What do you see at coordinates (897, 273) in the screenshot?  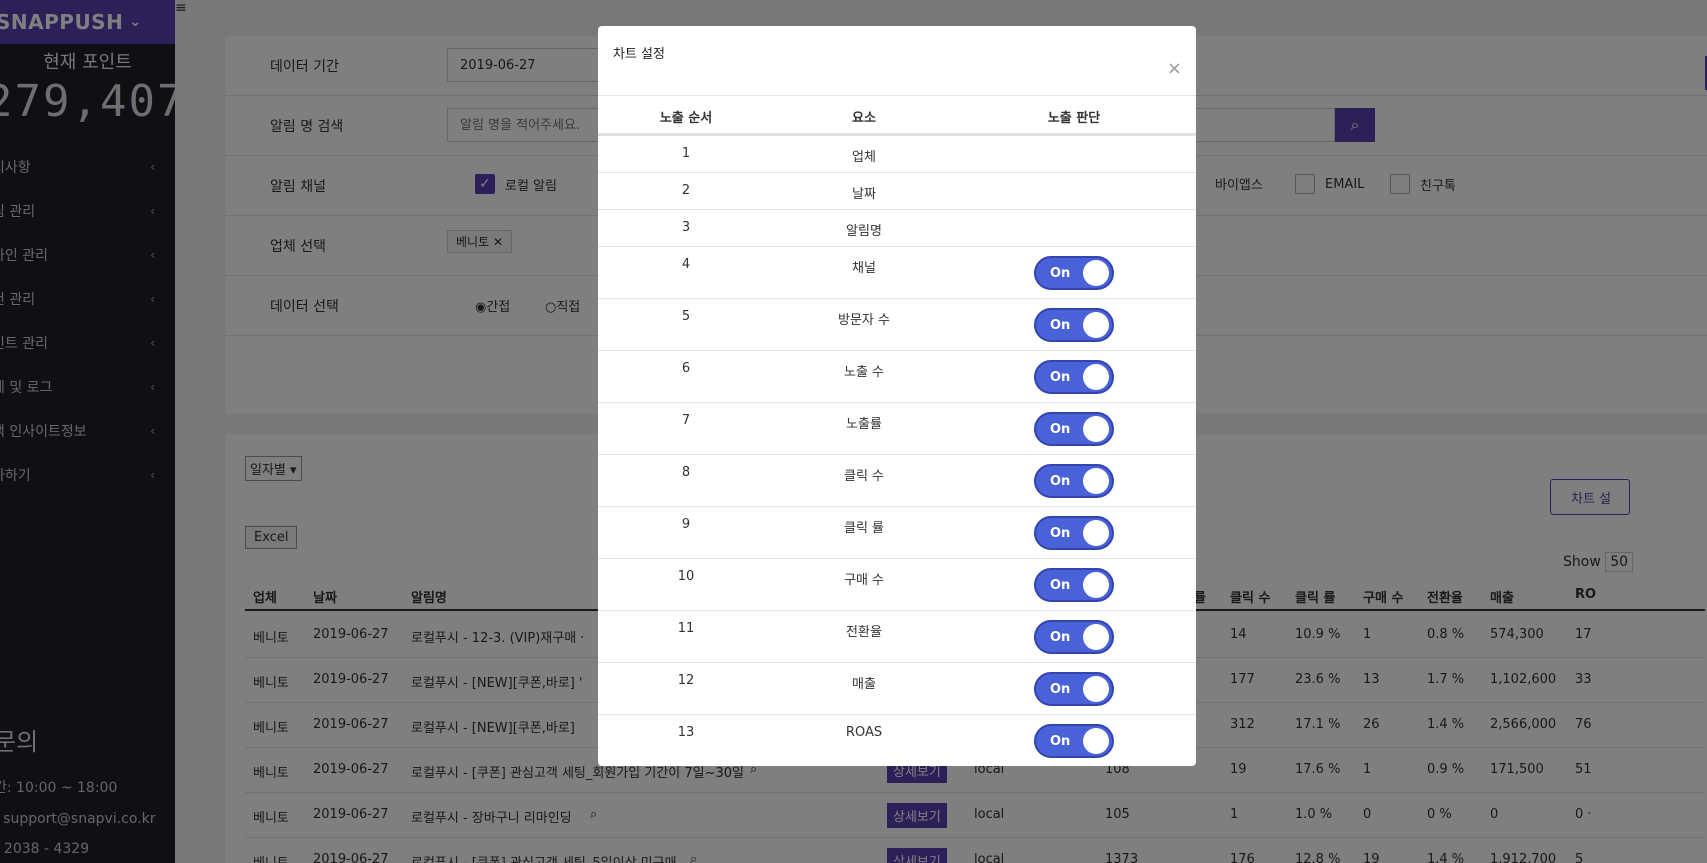 I see `modal-row: 4 채널 On` at bounding box center [897, 273].